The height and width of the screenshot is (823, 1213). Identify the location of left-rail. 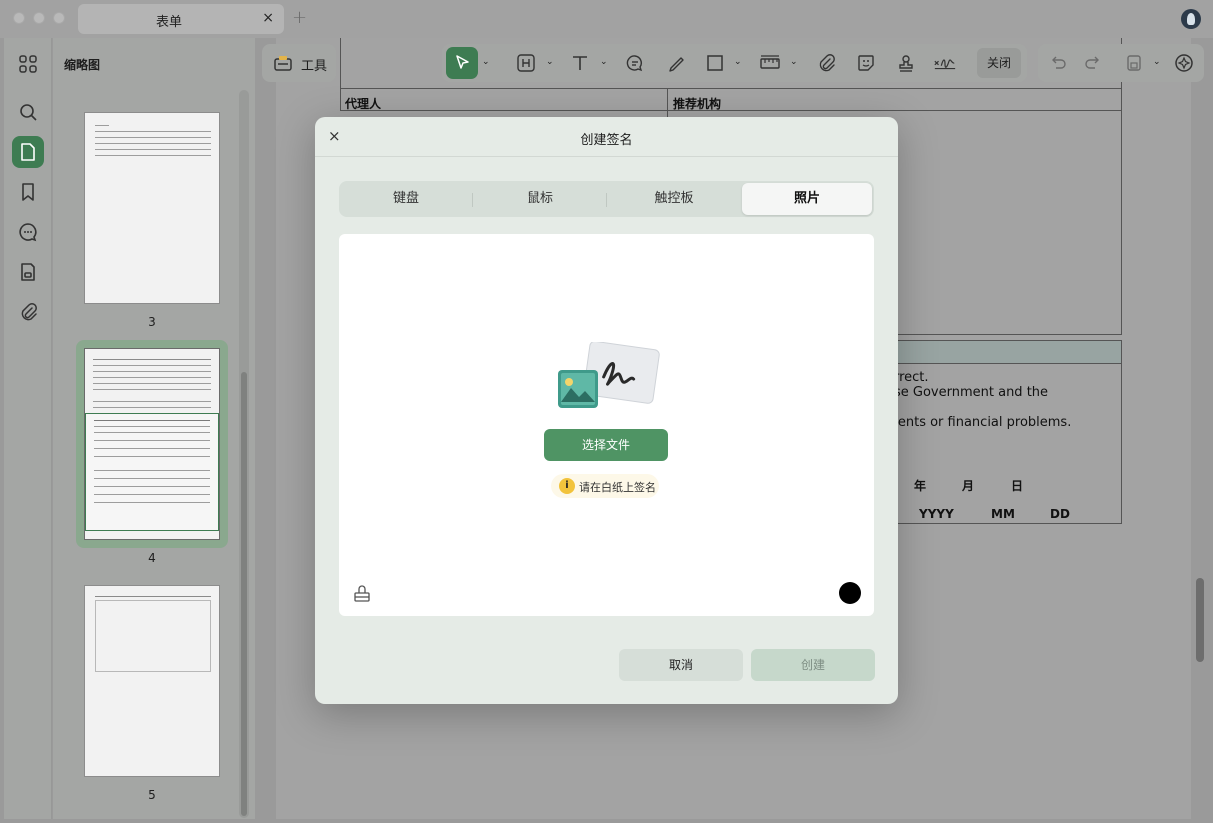
(28, 428).